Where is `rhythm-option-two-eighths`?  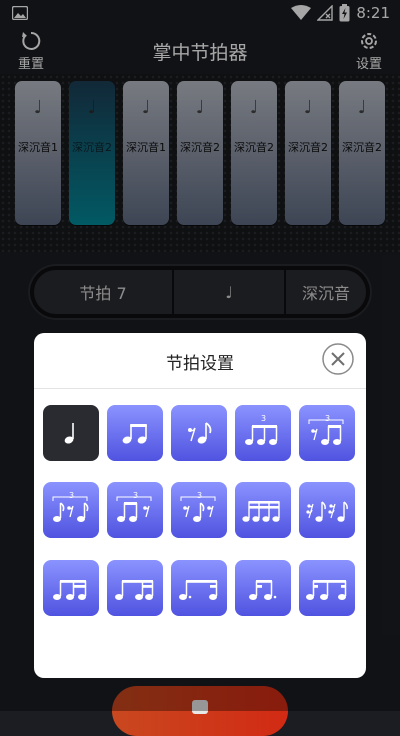 rhythm-option-two-eighths is located at coordinates (135, 433).